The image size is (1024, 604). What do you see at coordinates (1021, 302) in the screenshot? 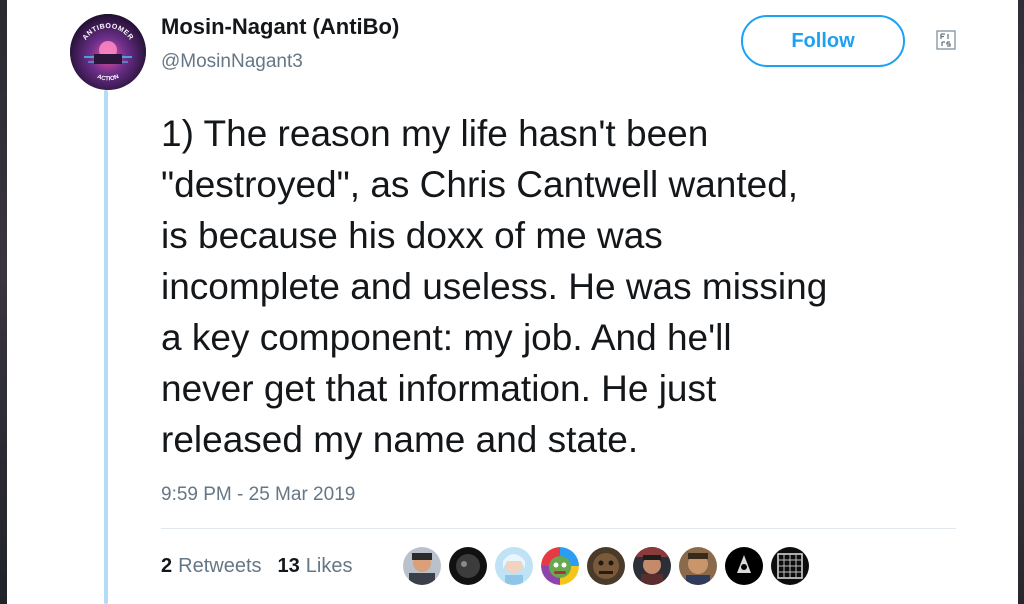
I see `right-backdrop-edge` at bounding box center [1021, 302].